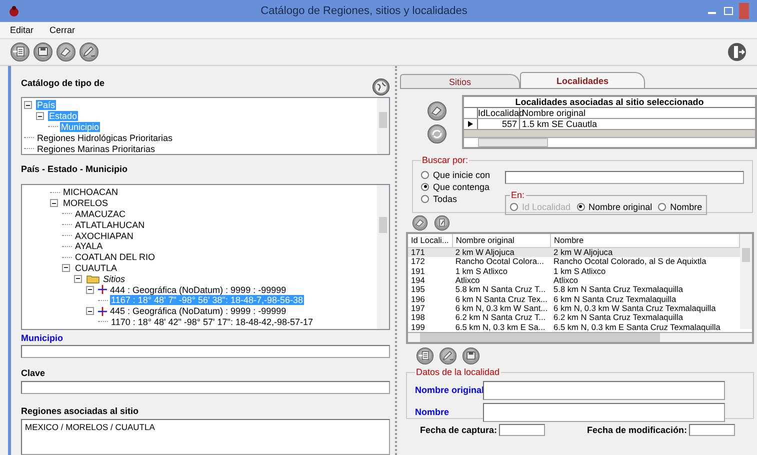 The height and width of the screenshot is (455, 757). I want to click on table-cell-text: 194, so click(418, 281).